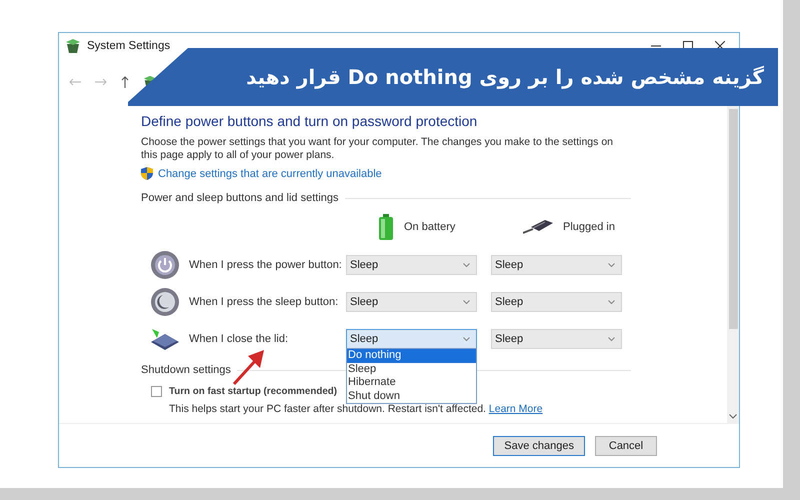 The width and height of the screenshot is (800, 500). What do you see at coordinates (626, 446) in the screenshot?
I see `cancel-button: Cancel` at bounding box center [626, 446].